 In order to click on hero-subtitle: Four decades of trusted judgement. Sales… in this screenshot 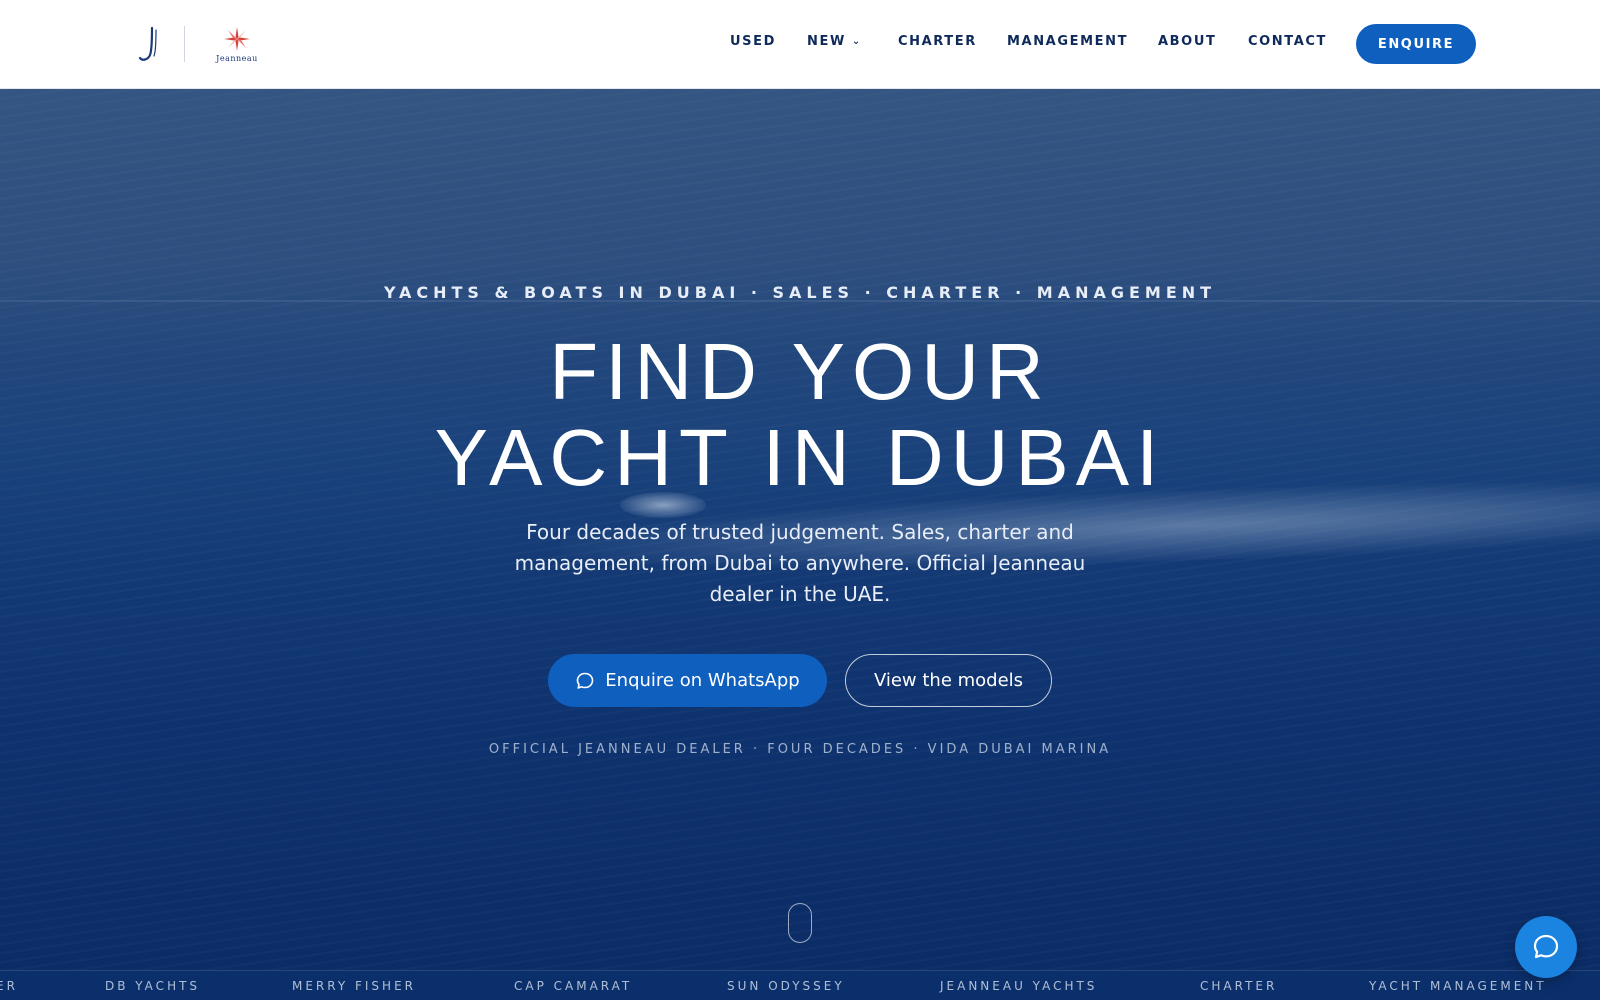, I will do `click(800, 563)`.